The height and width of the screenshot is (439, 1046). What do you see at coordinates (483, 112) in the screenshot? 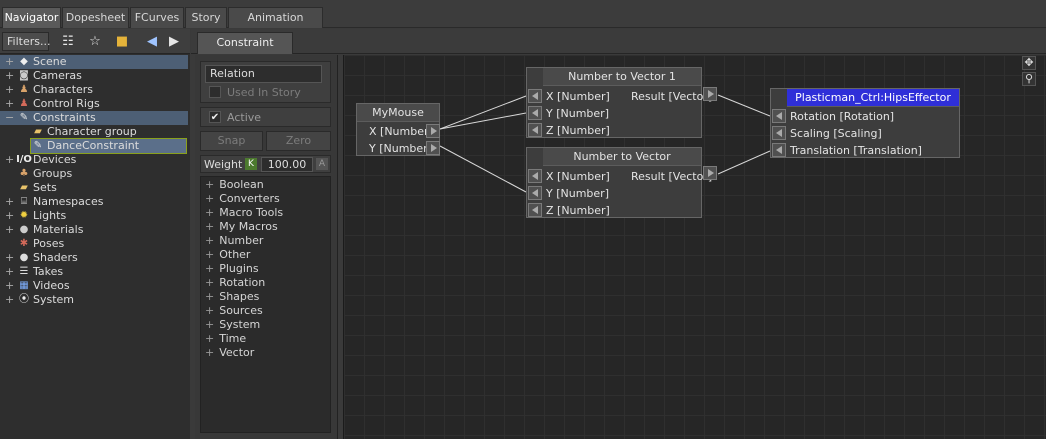
I see `wire-x-to-ntv1-x` at bounding box center [483, 112].